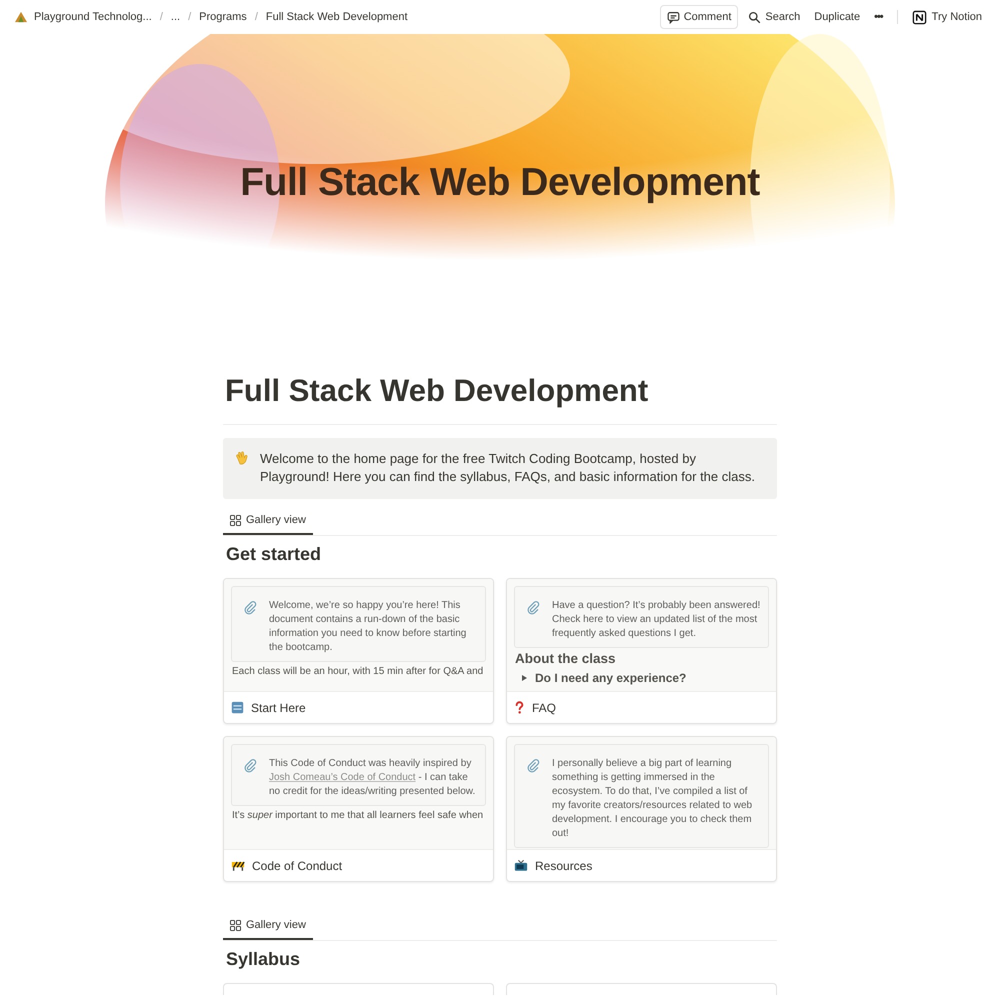 Image resolution: width=1000 pixels, height=1000 pixels. Describe the element at coordinates (774, 17) in the screenshot. I see `search-button: Search` at that location.